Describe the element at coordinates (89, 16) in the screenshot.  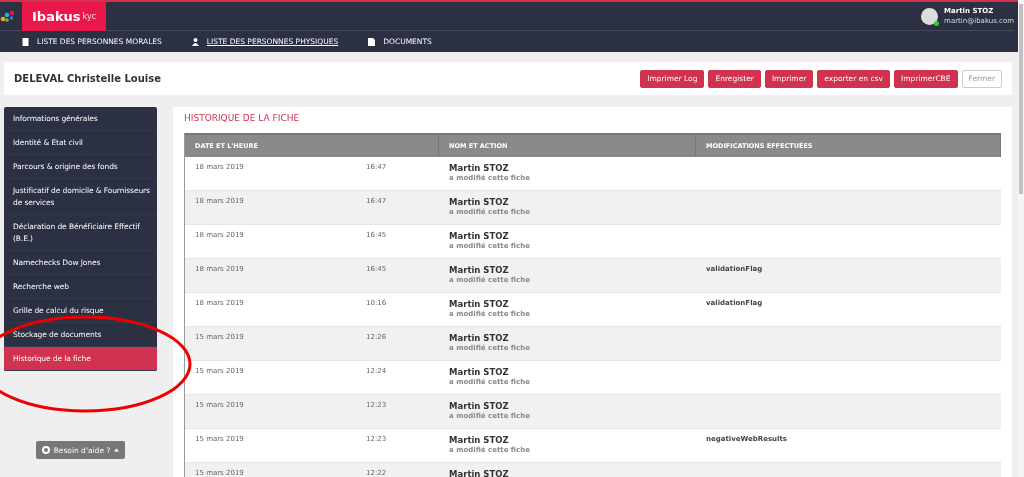
I see `brand-suffix: kyc` at that location.